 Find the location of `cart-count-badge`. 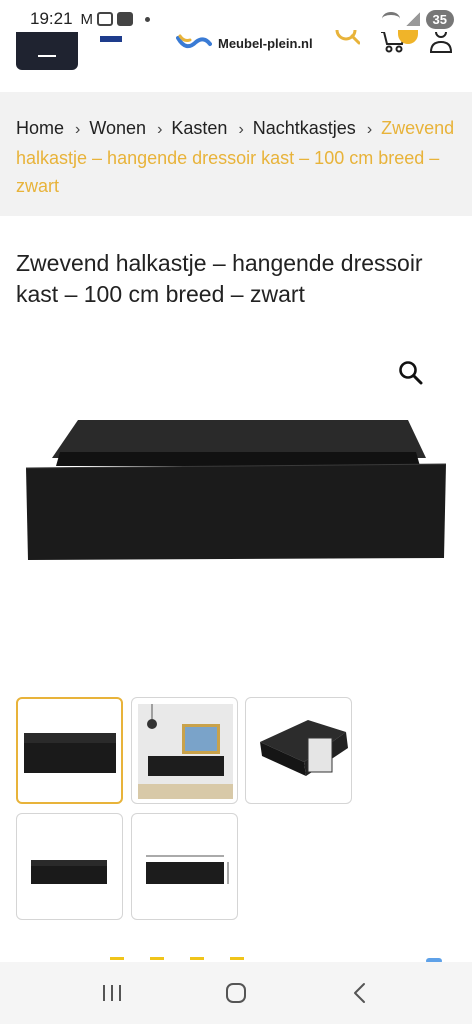

cart-count-badge is located at coordinates (408, 37).